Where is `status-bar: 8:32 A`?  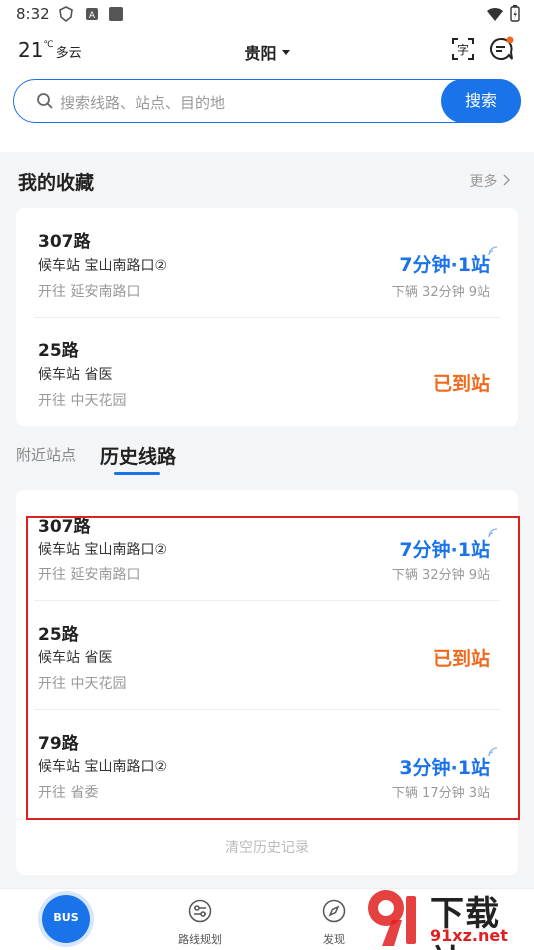
status-bar: 8:32 A is located at coordinates (267, 14).